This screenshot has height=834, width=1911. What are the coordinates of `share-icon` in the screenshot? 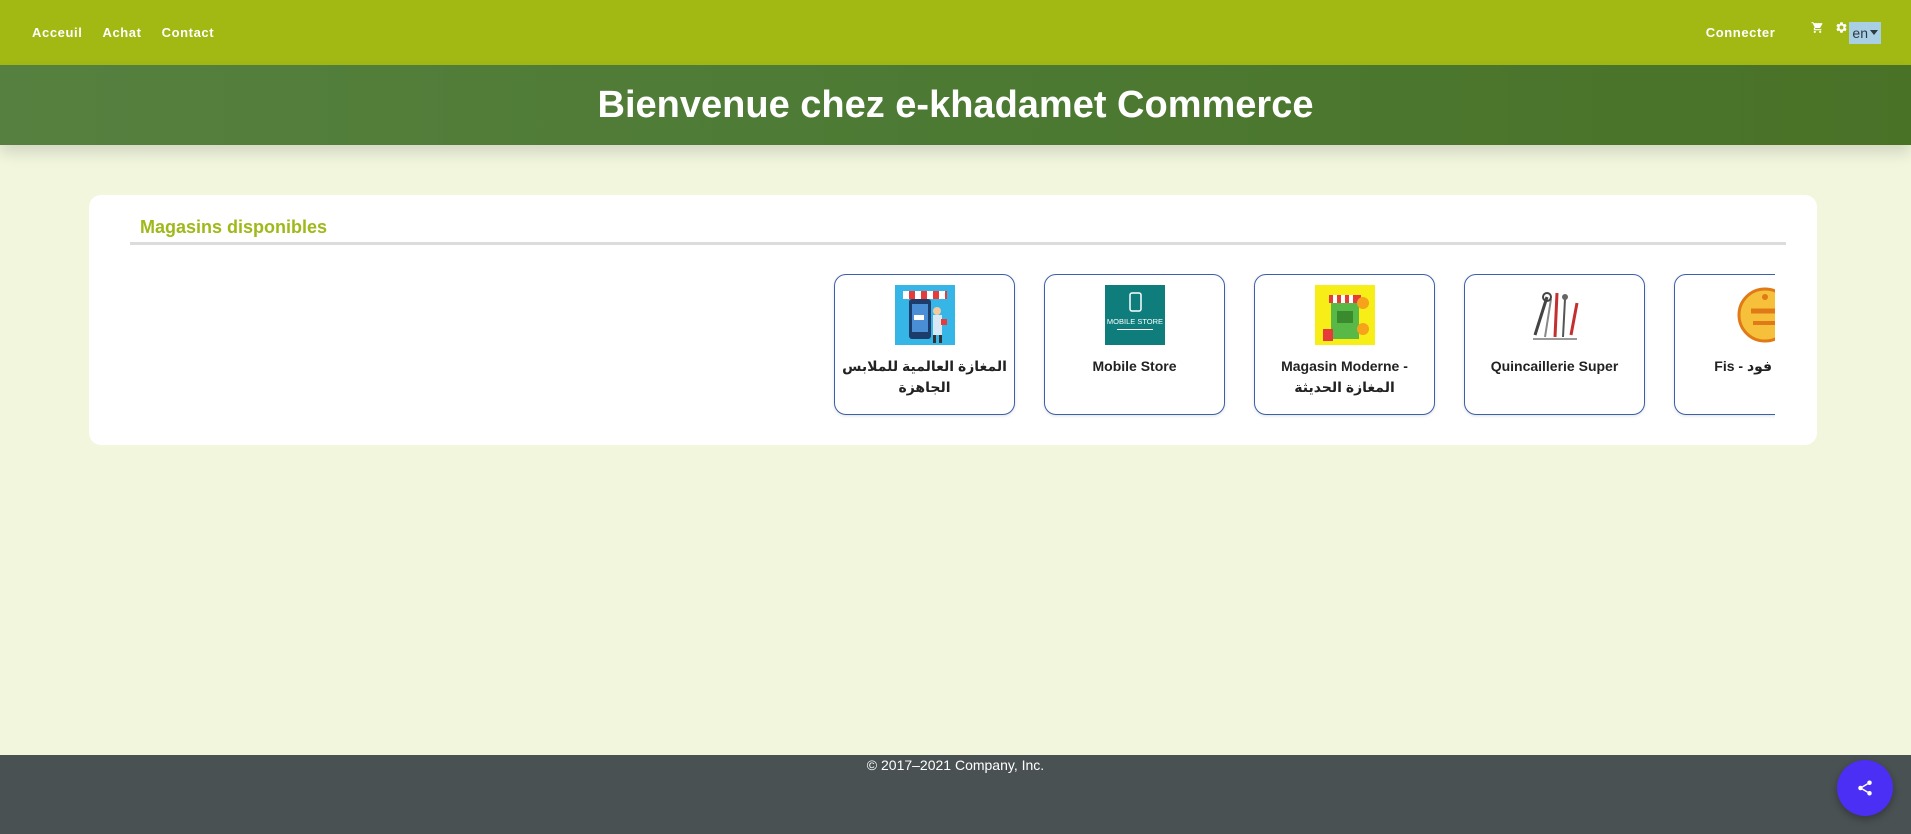 It's located at (1865, 788).